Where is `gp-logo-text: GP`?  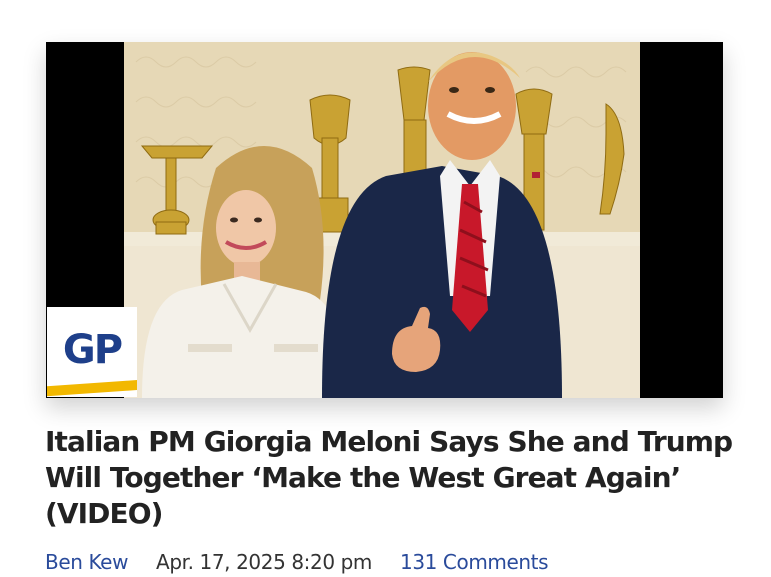 gp-logo-text: GP is located at coordinates (92, 350).